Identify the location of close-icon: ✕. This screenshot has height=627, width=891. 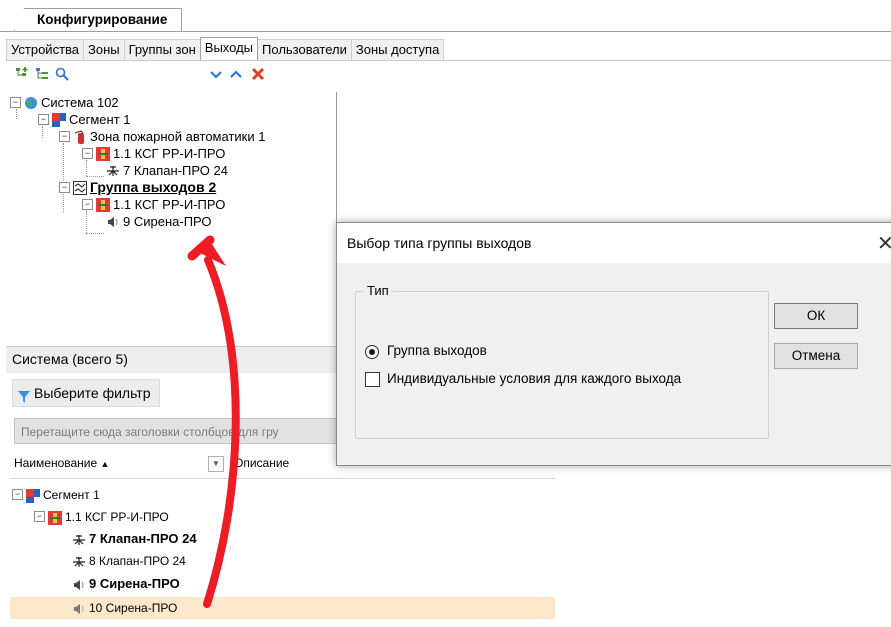
(884, 243).